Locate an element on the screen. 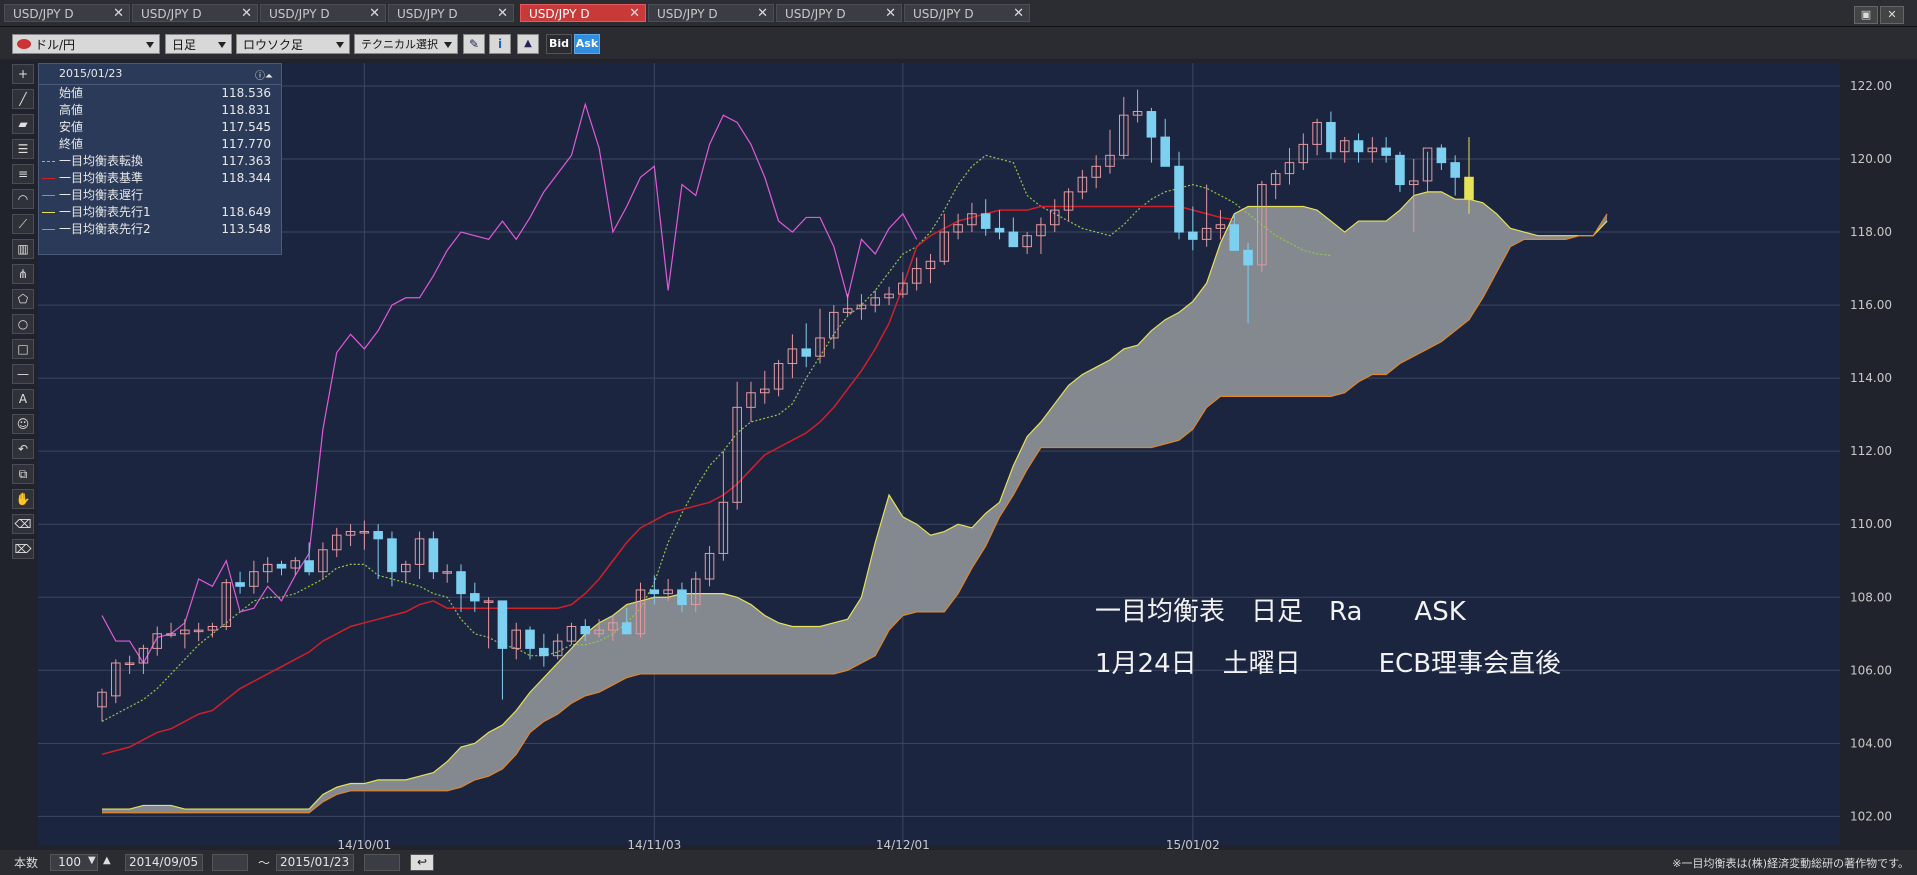 The height and width of the screenshot is (875, 1917). info-label: 一目均衡表転換 is located at coordinates (101, 161).